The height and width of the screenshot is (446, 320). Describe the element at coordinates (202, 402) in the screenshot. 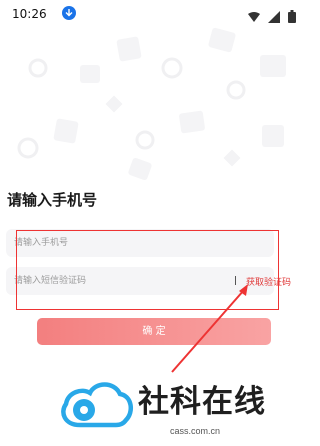

I see `watermark-brand: 社科在线` at that location.